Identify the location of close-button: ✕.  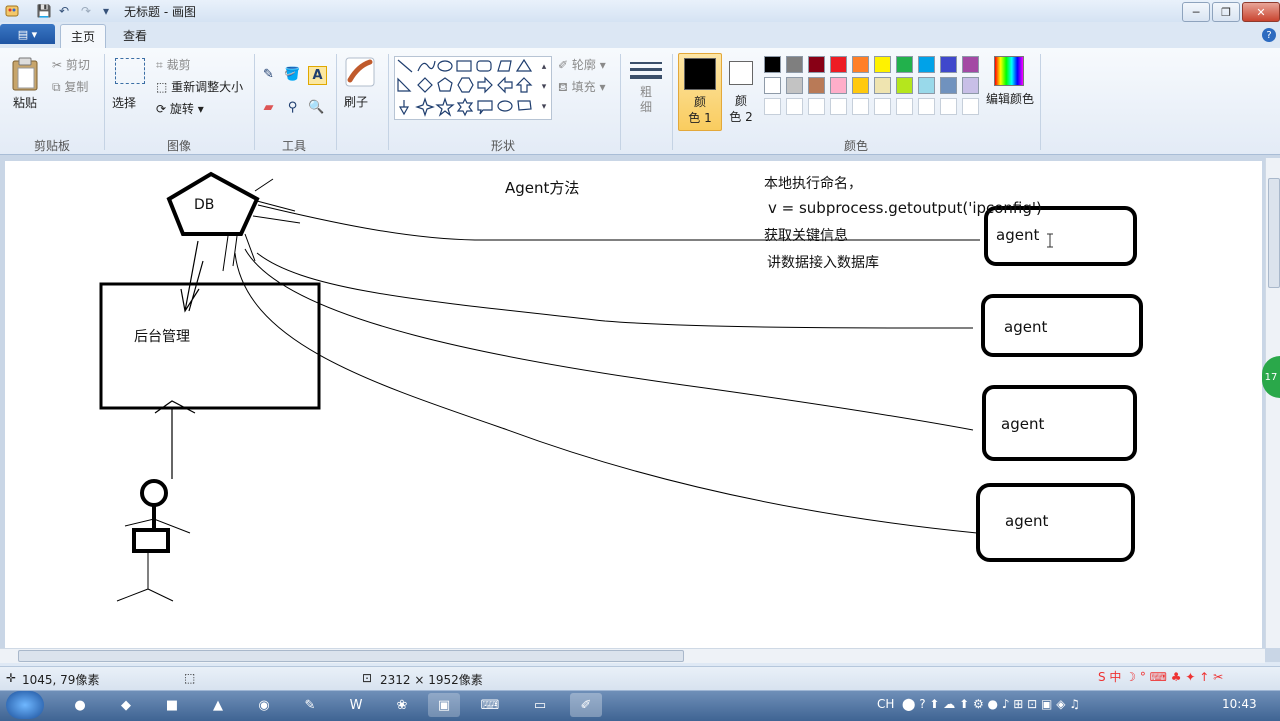
(1261, 12).